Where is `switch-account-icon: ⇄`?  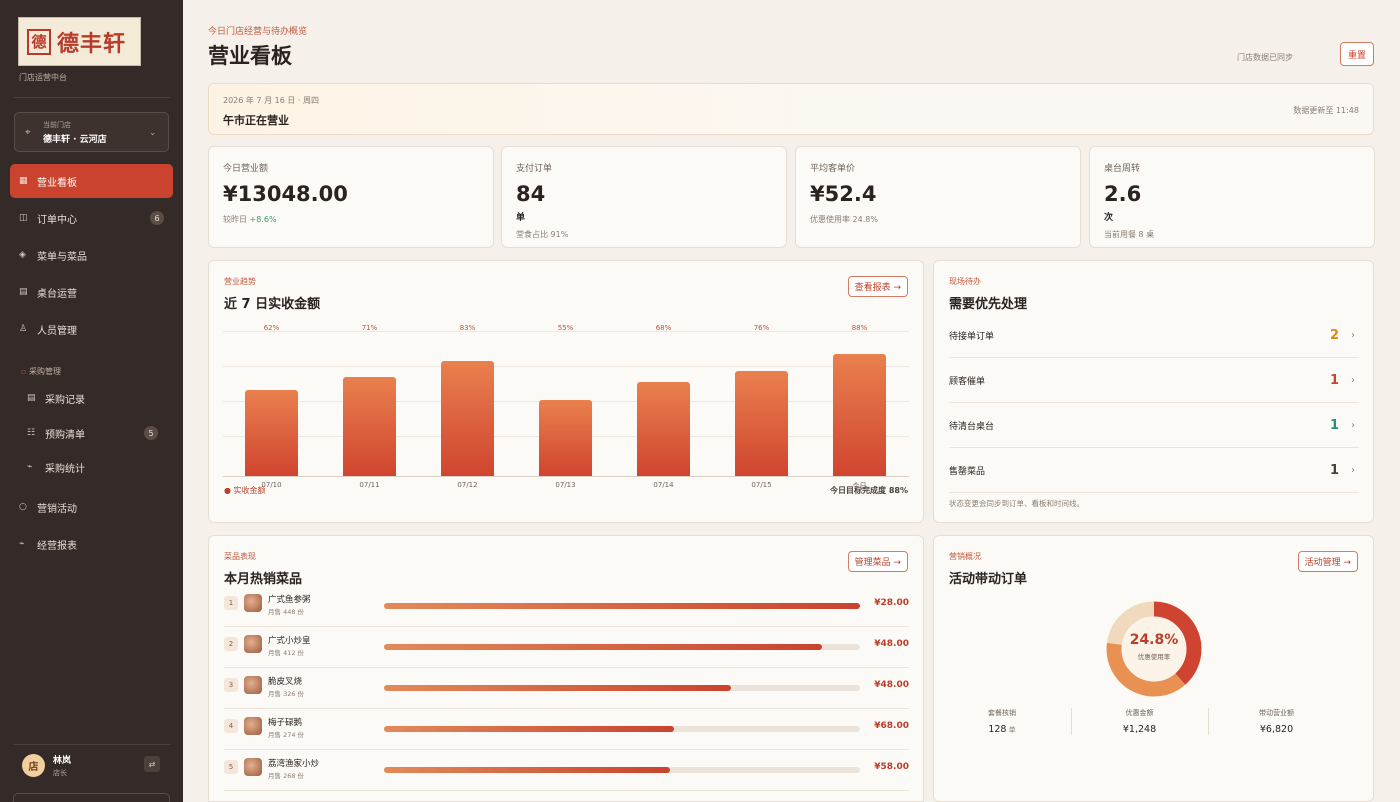 switch-account-icon: ⇄ is located at coordinates (152, 764).